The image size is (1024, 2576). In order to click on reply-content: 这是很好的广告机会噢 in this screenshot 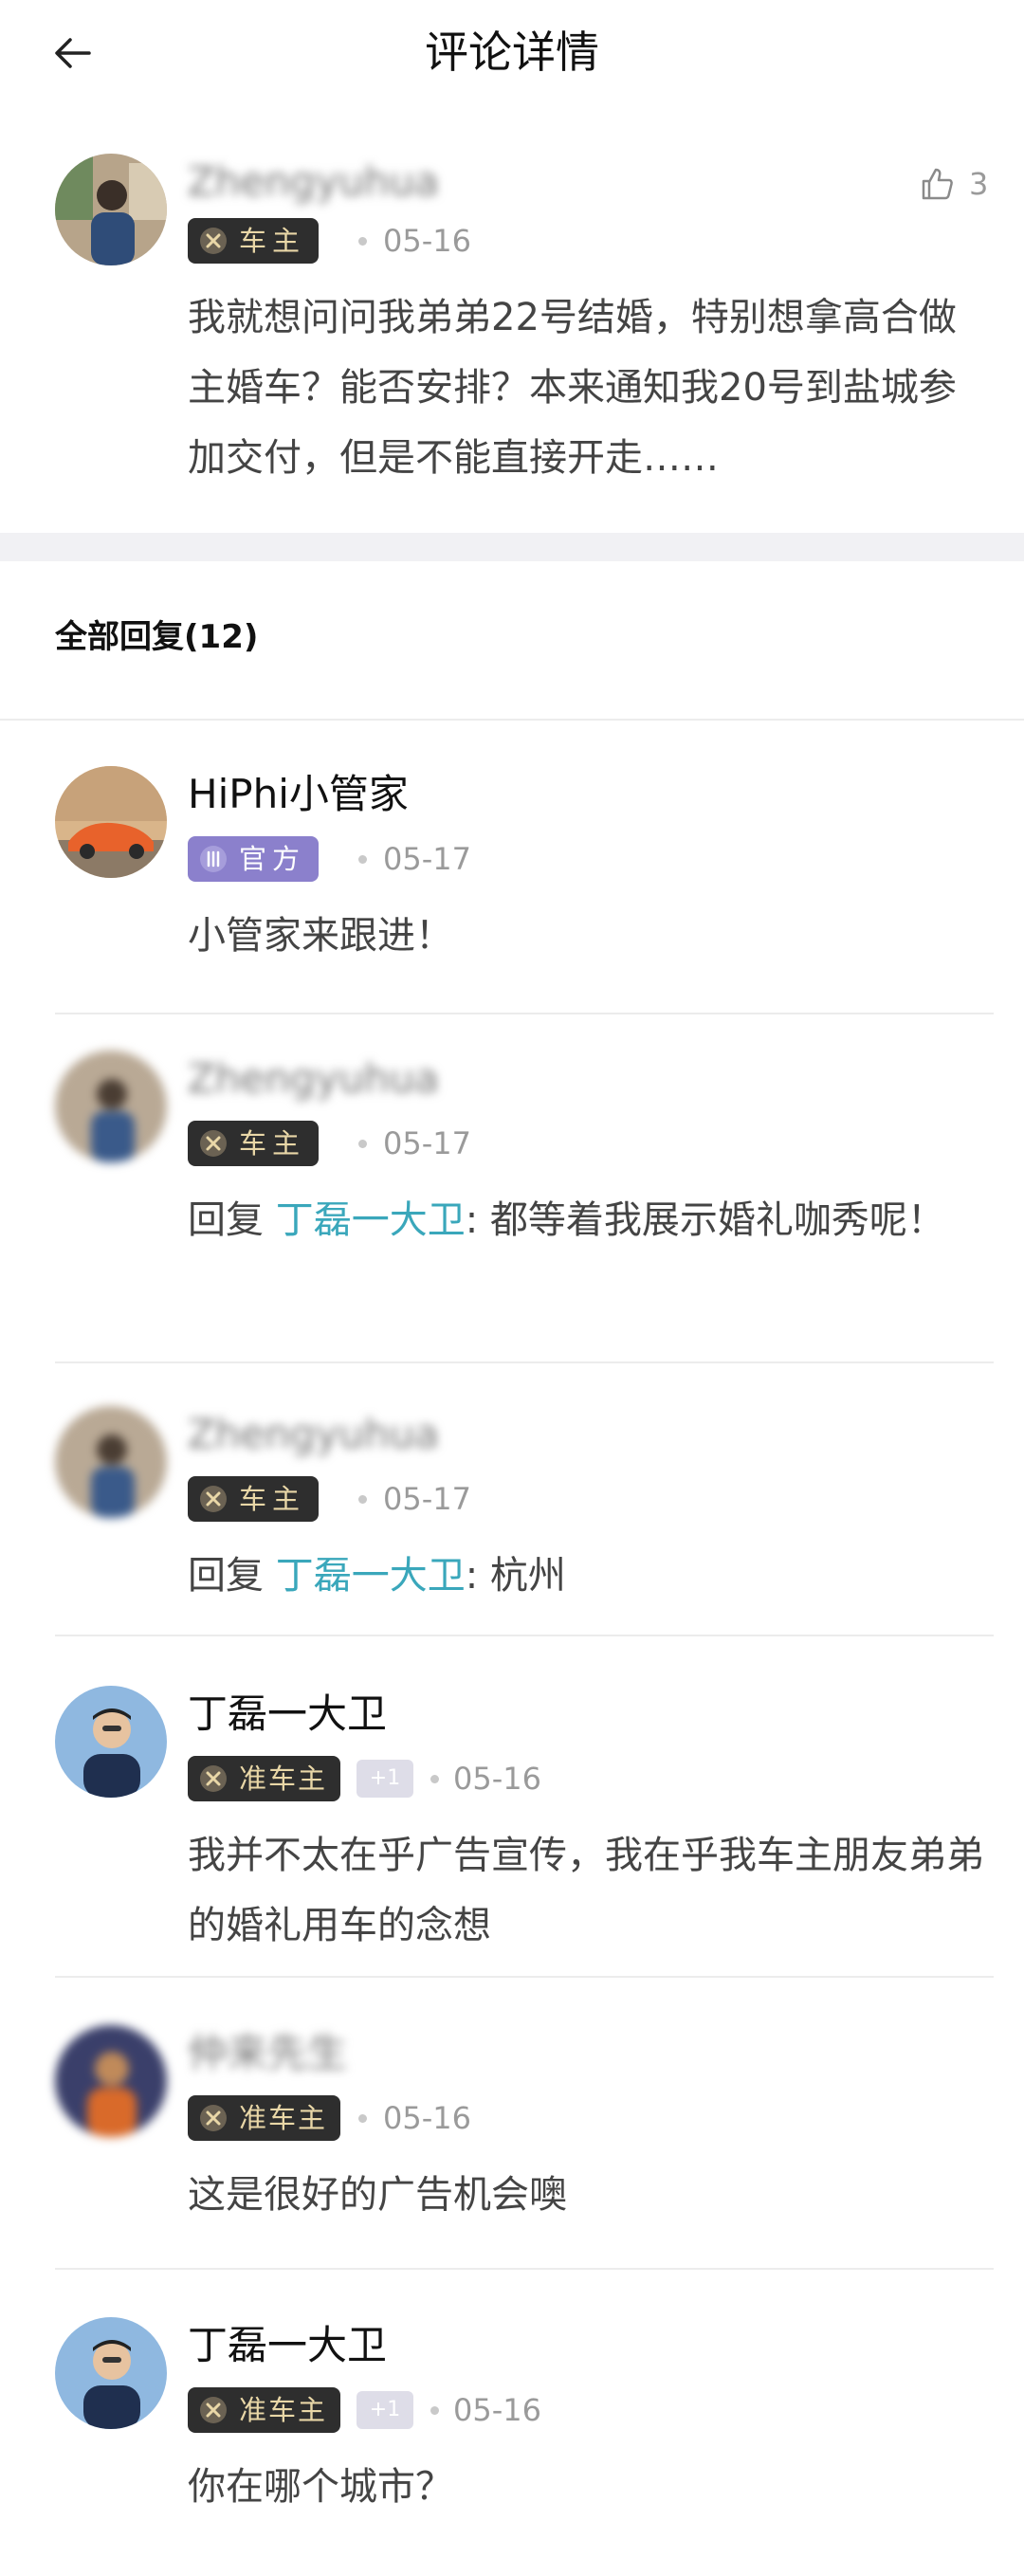, I will do `click(377, 2195)`.